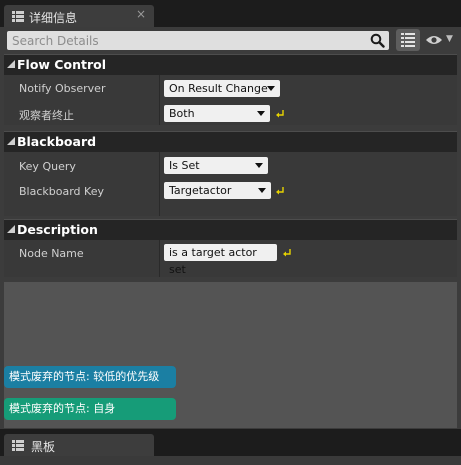  I want to click on category-label: Blackboard, so click(57, 141).